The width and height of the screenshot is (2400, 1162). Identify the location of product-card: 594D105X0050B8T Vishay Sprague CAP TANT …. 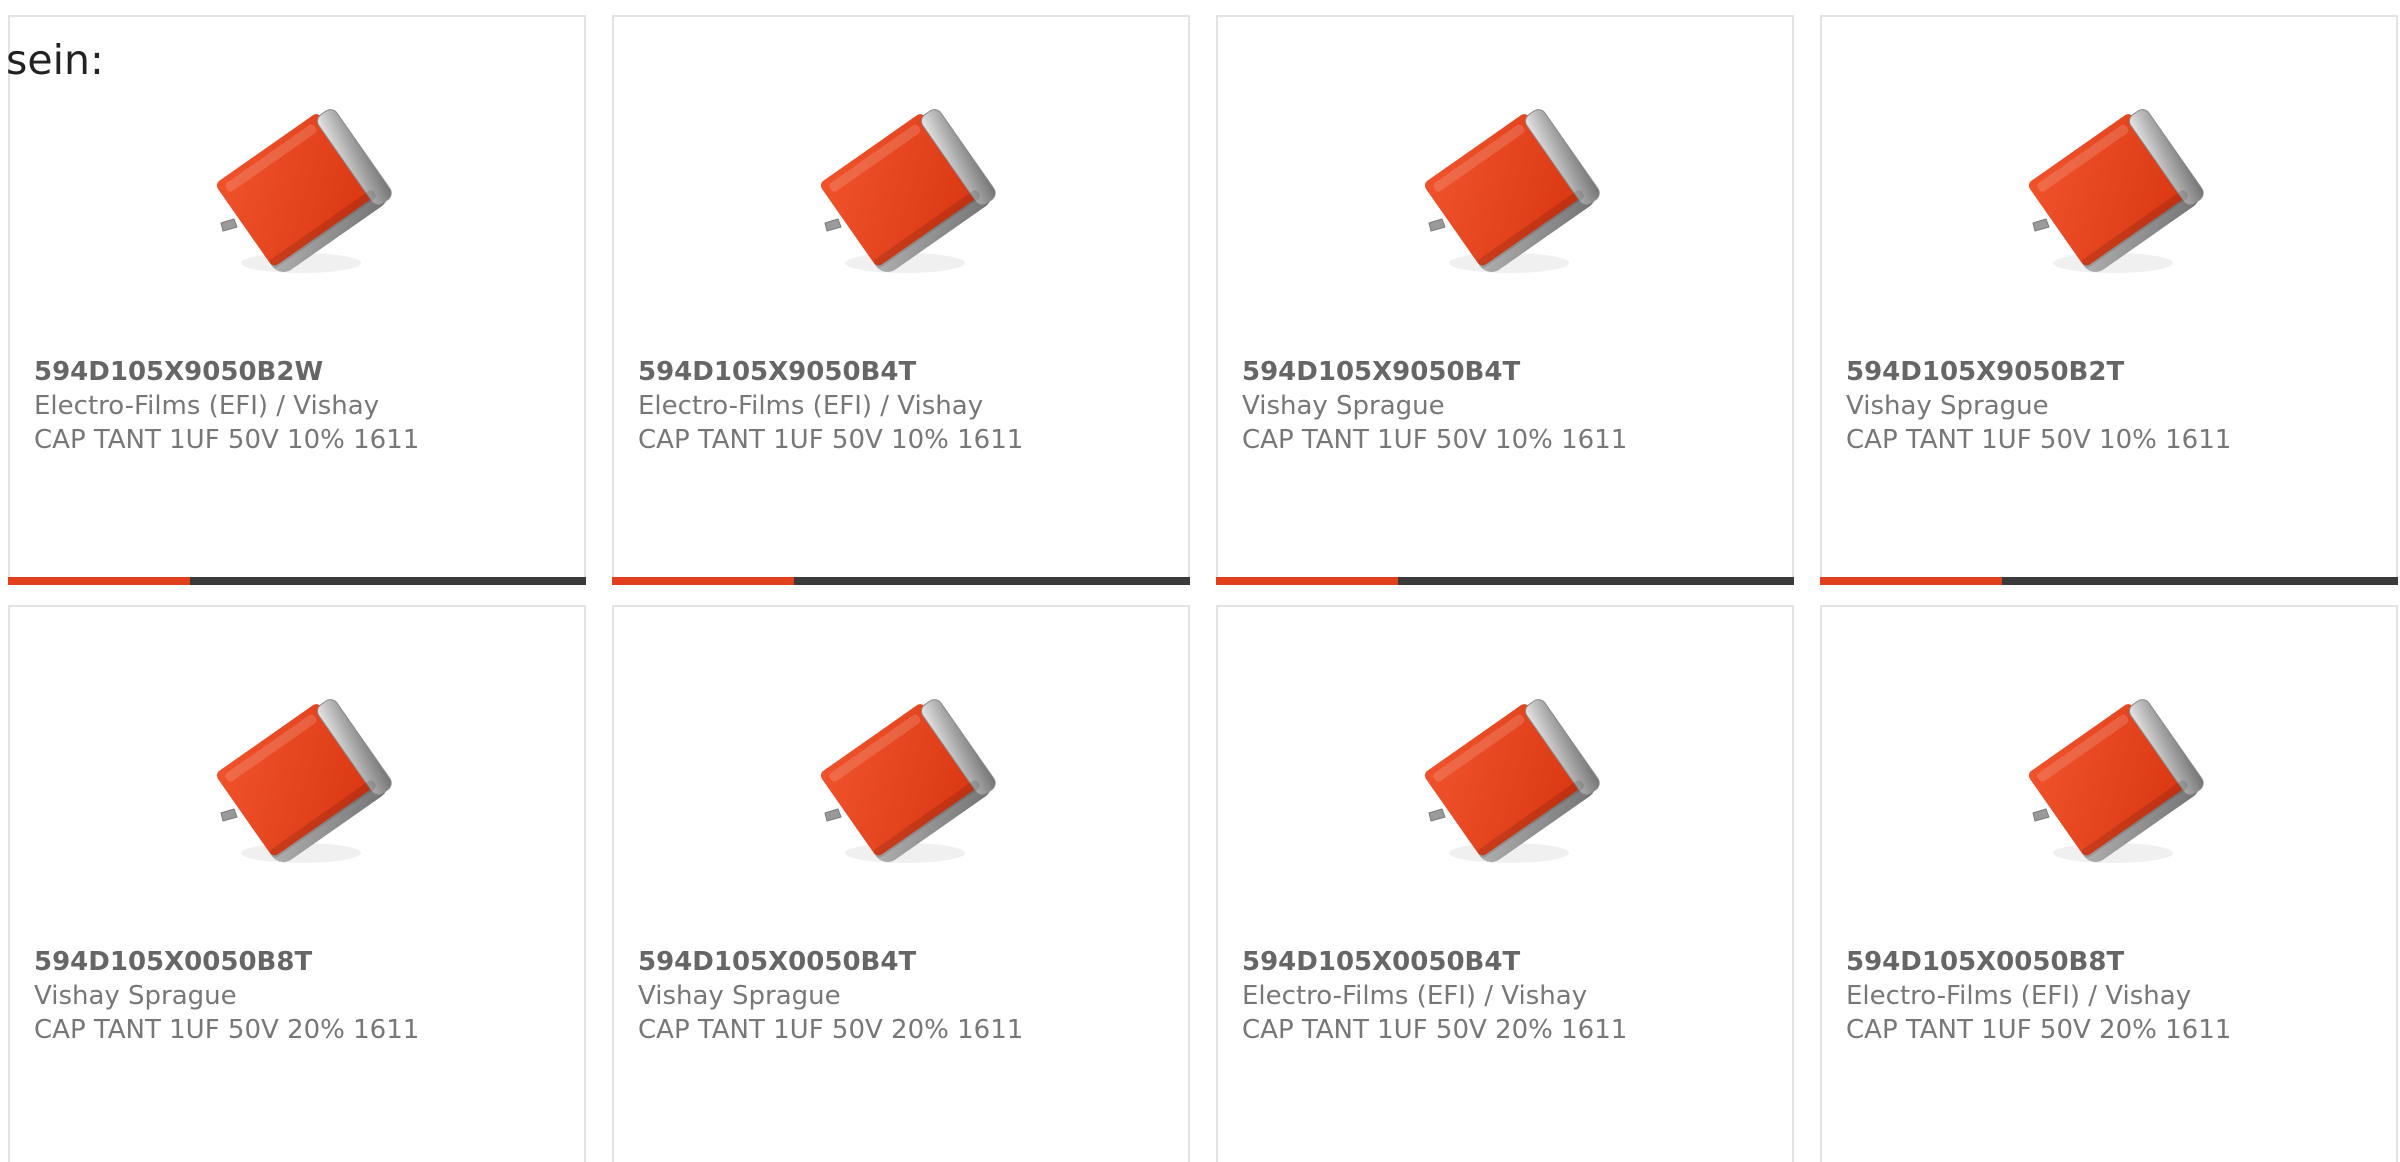
(297, 883).